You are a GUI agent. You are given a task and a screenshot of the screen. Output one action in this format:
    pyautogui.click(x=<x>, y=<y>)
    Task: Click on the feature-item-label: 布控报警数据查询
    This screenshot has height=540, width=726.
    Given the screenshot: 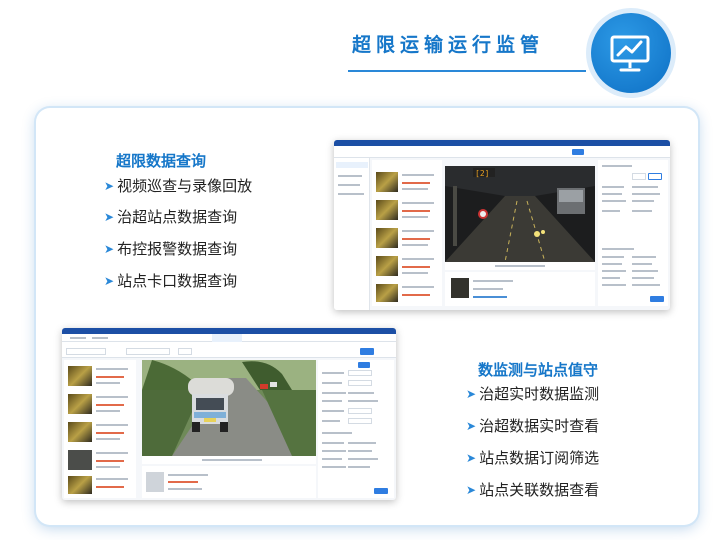 What is the action you would take?
    pyautogui.click(x=177, y=249)
    